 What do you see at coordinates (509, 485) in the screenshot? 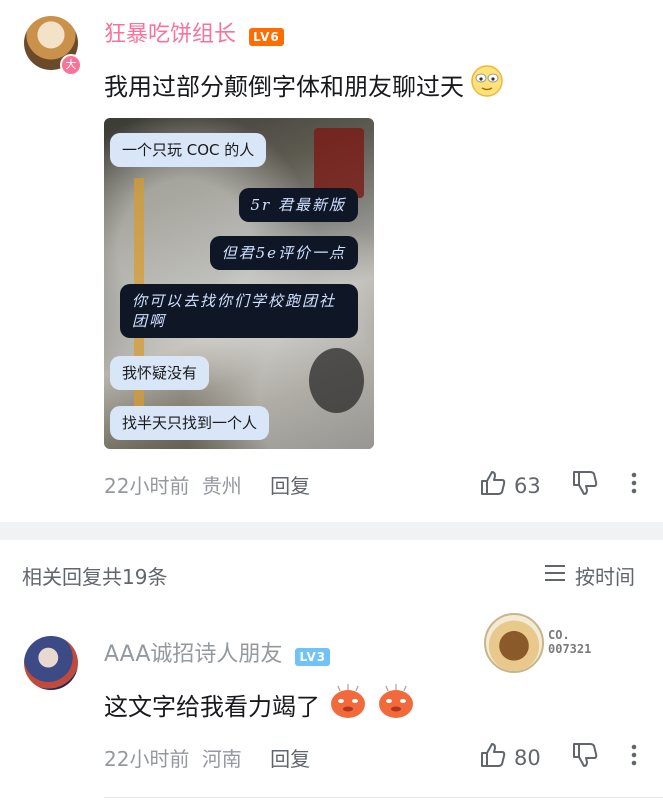
I see `like-button: 63` at bounding box center [509, 485].